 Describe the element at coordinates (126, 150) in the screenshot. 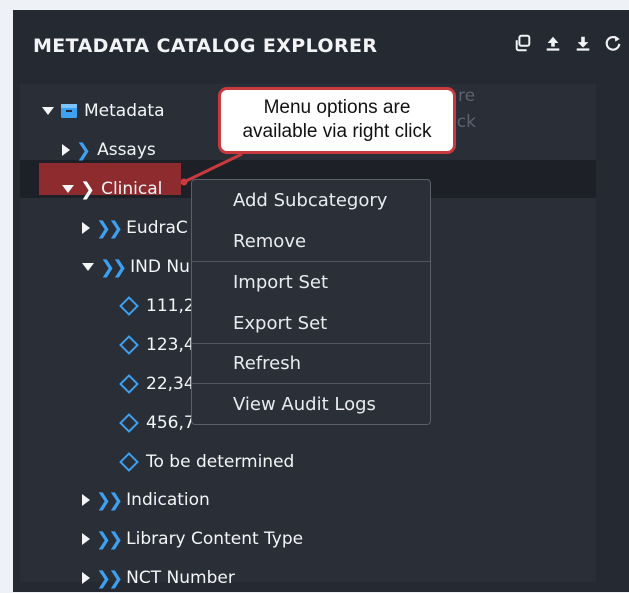

I see `tree-label-assays: Assays` at that location.